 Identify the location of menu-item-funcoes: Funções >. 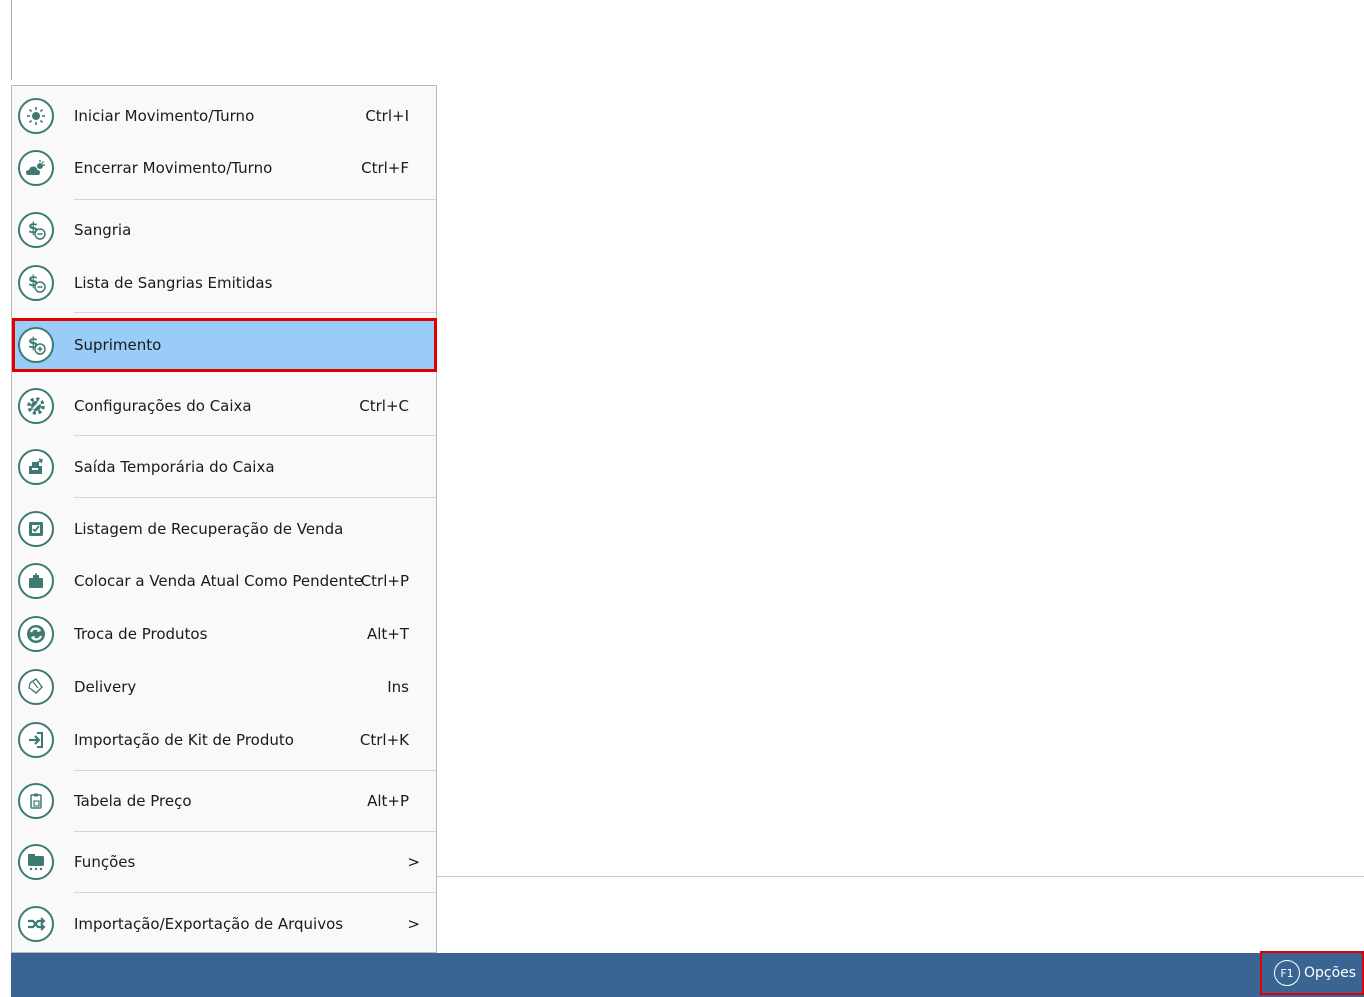
(224, 862).